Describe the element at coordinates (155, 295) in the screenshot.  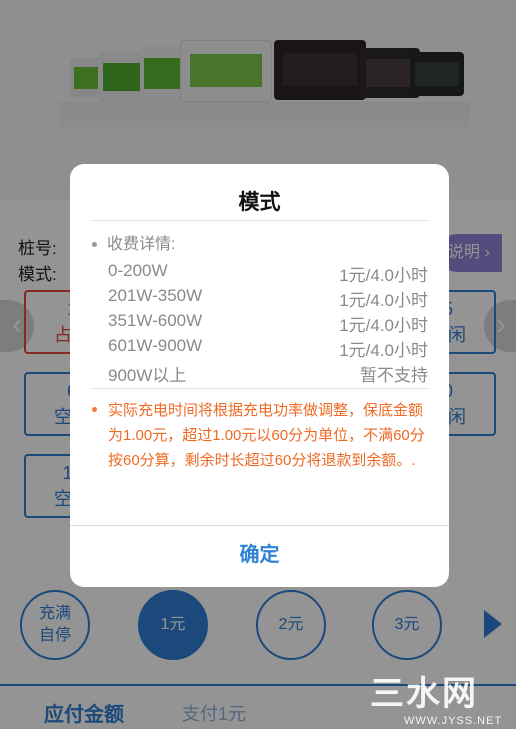
I see `power-range: 201W-350W` at that location.